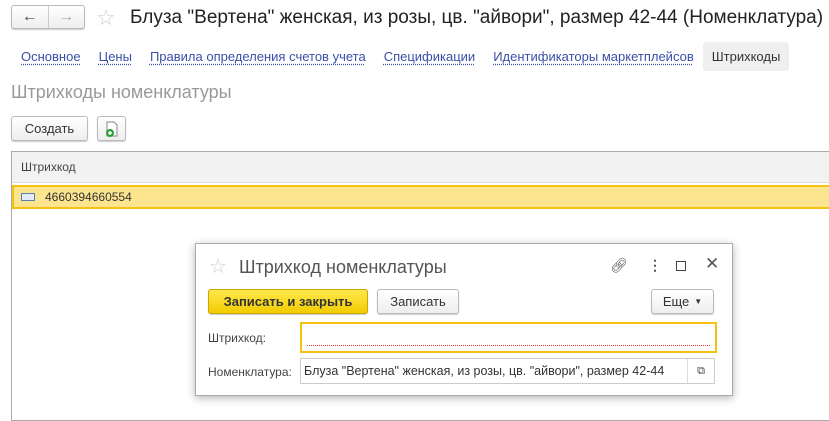  I want to click on add-document-icon, so click(111, 129).